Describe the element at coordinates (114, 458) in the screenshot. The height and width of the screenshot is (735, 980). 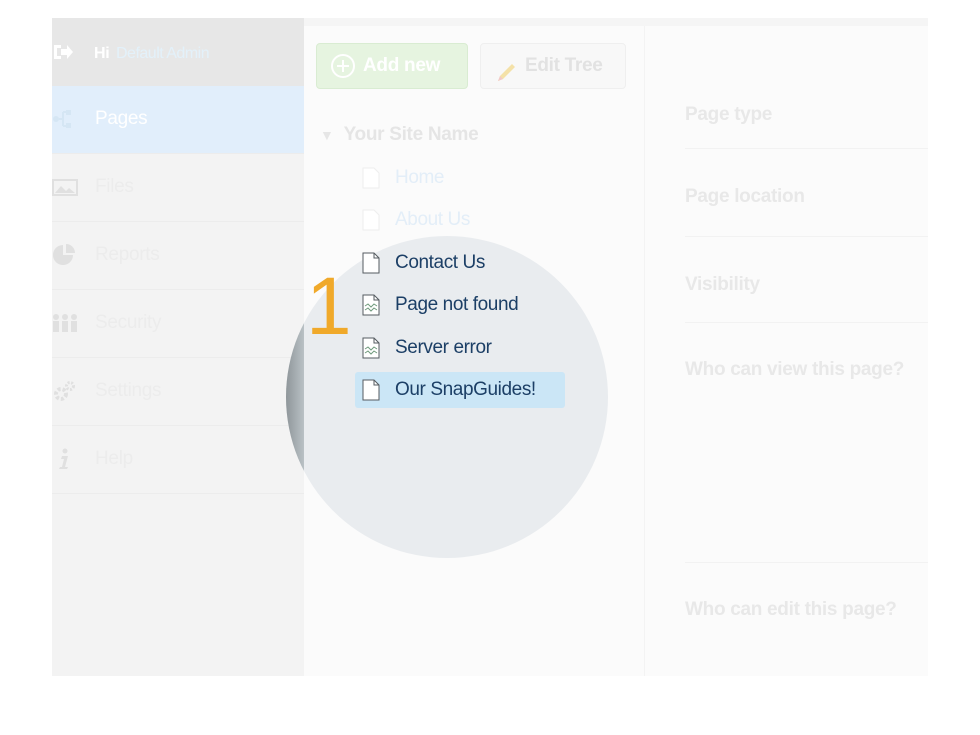
I see `sidebar-item-label: Help` at that location.